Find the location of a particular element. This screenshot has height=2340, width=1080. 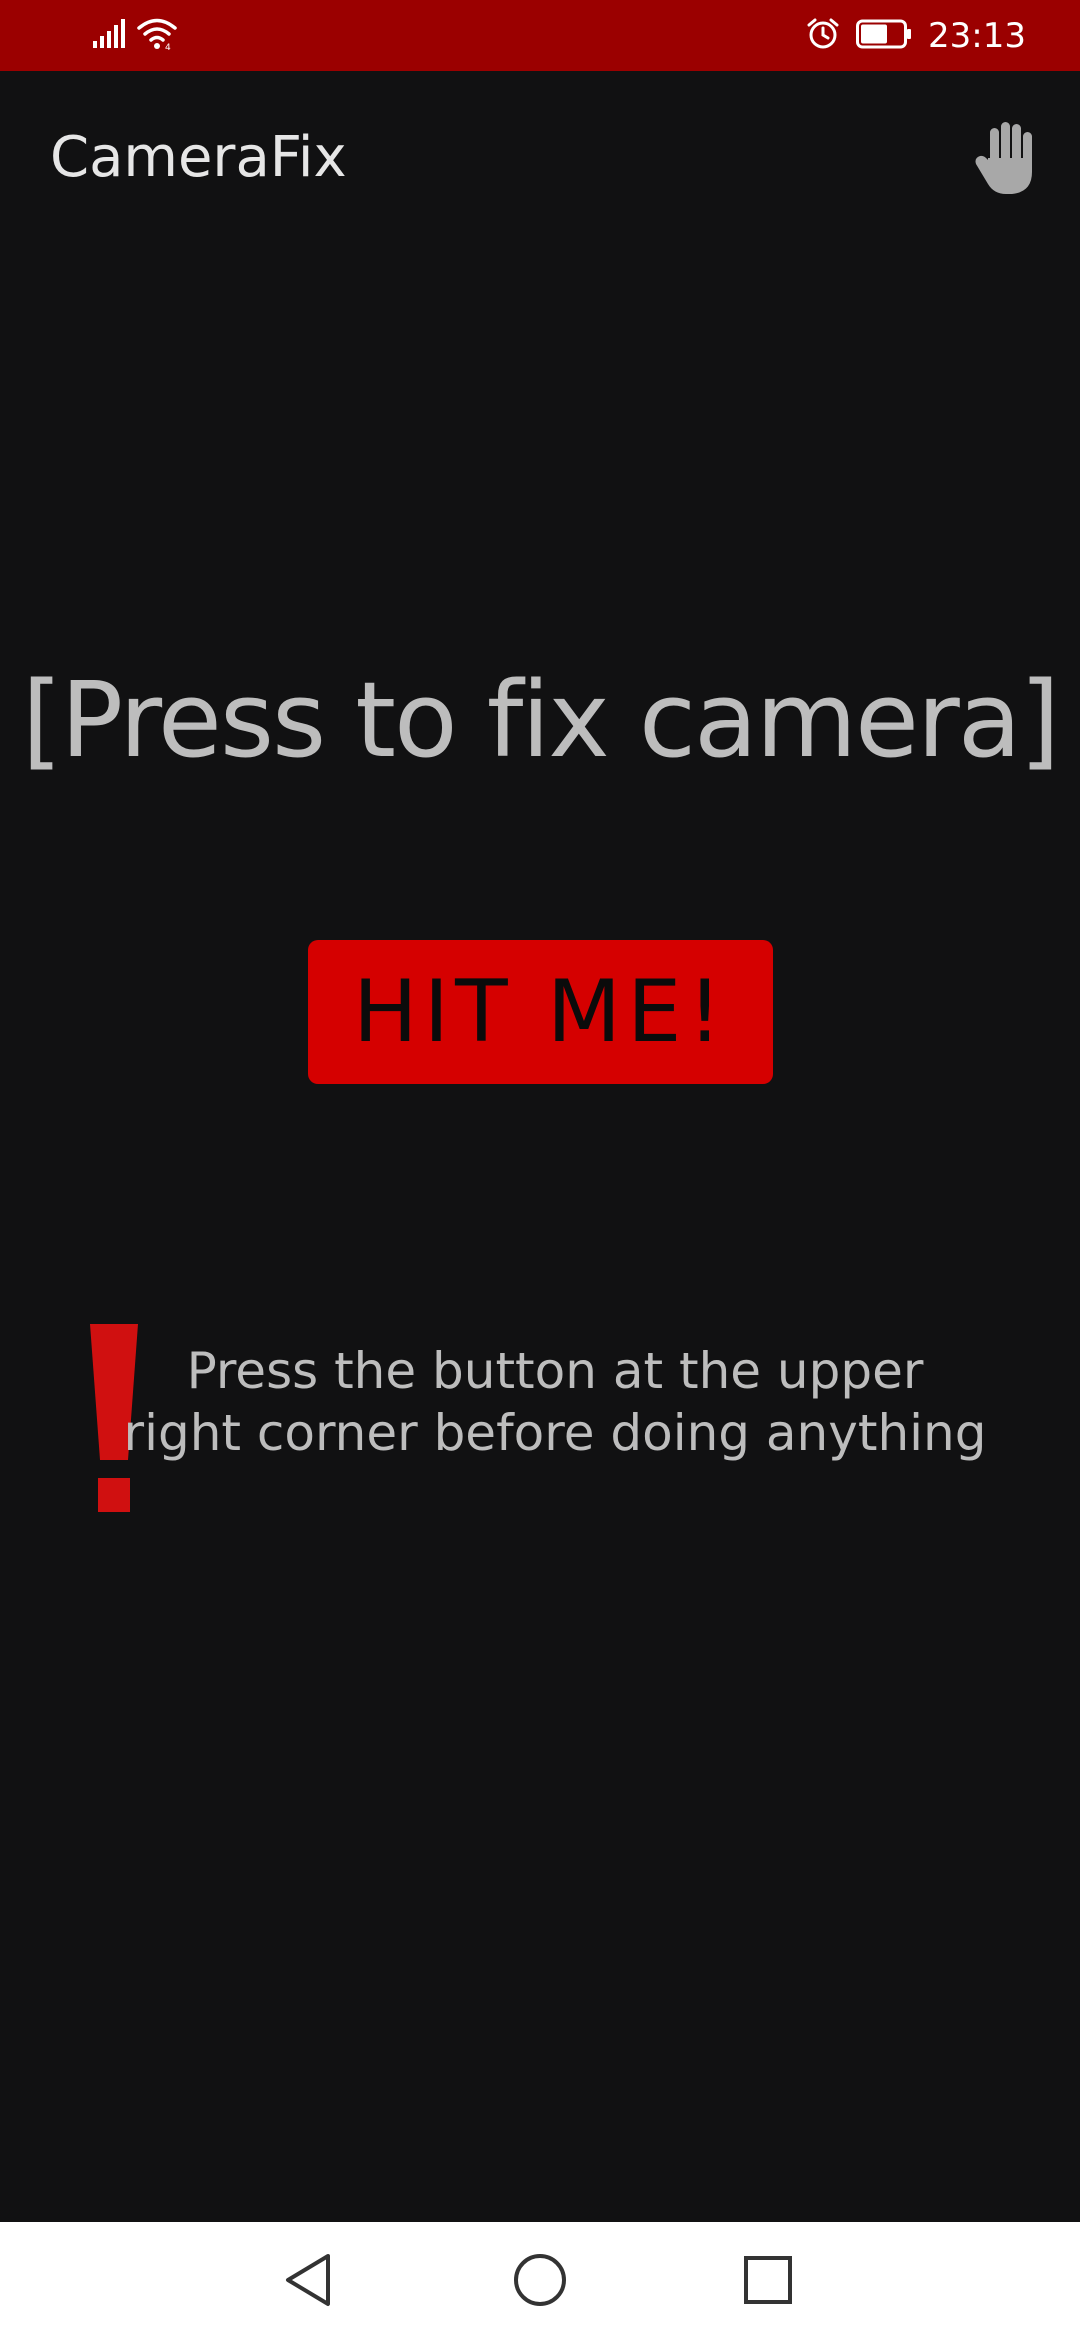

home-icon is located at coordinates (540, 2282).